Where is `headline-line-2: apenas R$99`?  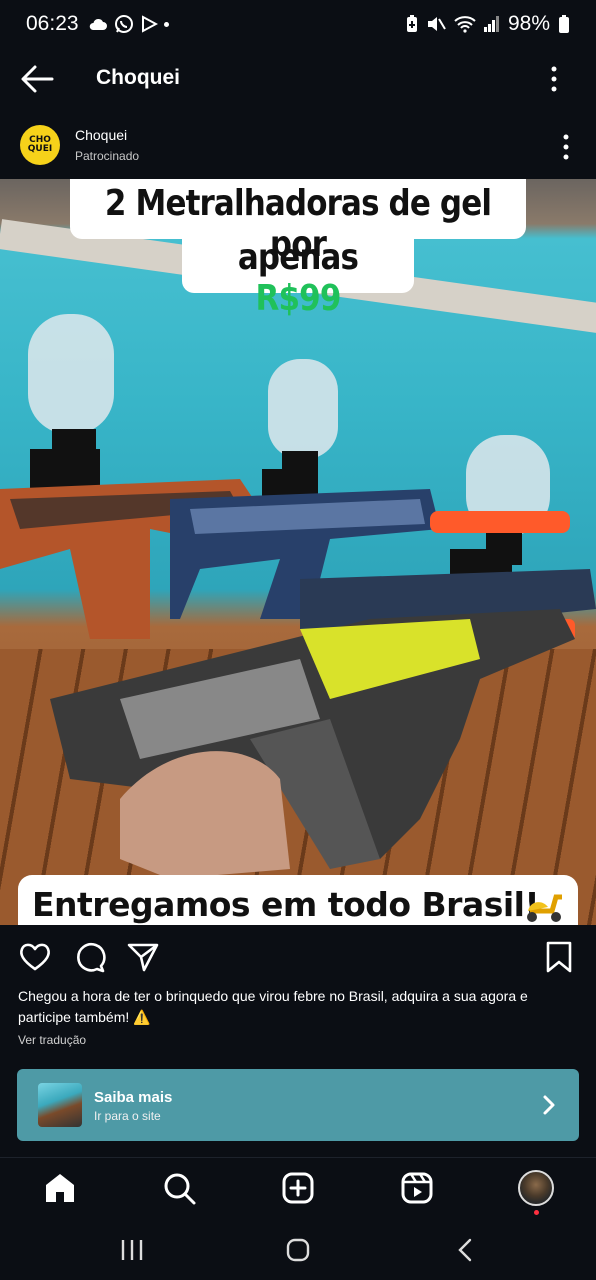 headline-line-2: apenas R$99 is located at coordinates (298, 278).